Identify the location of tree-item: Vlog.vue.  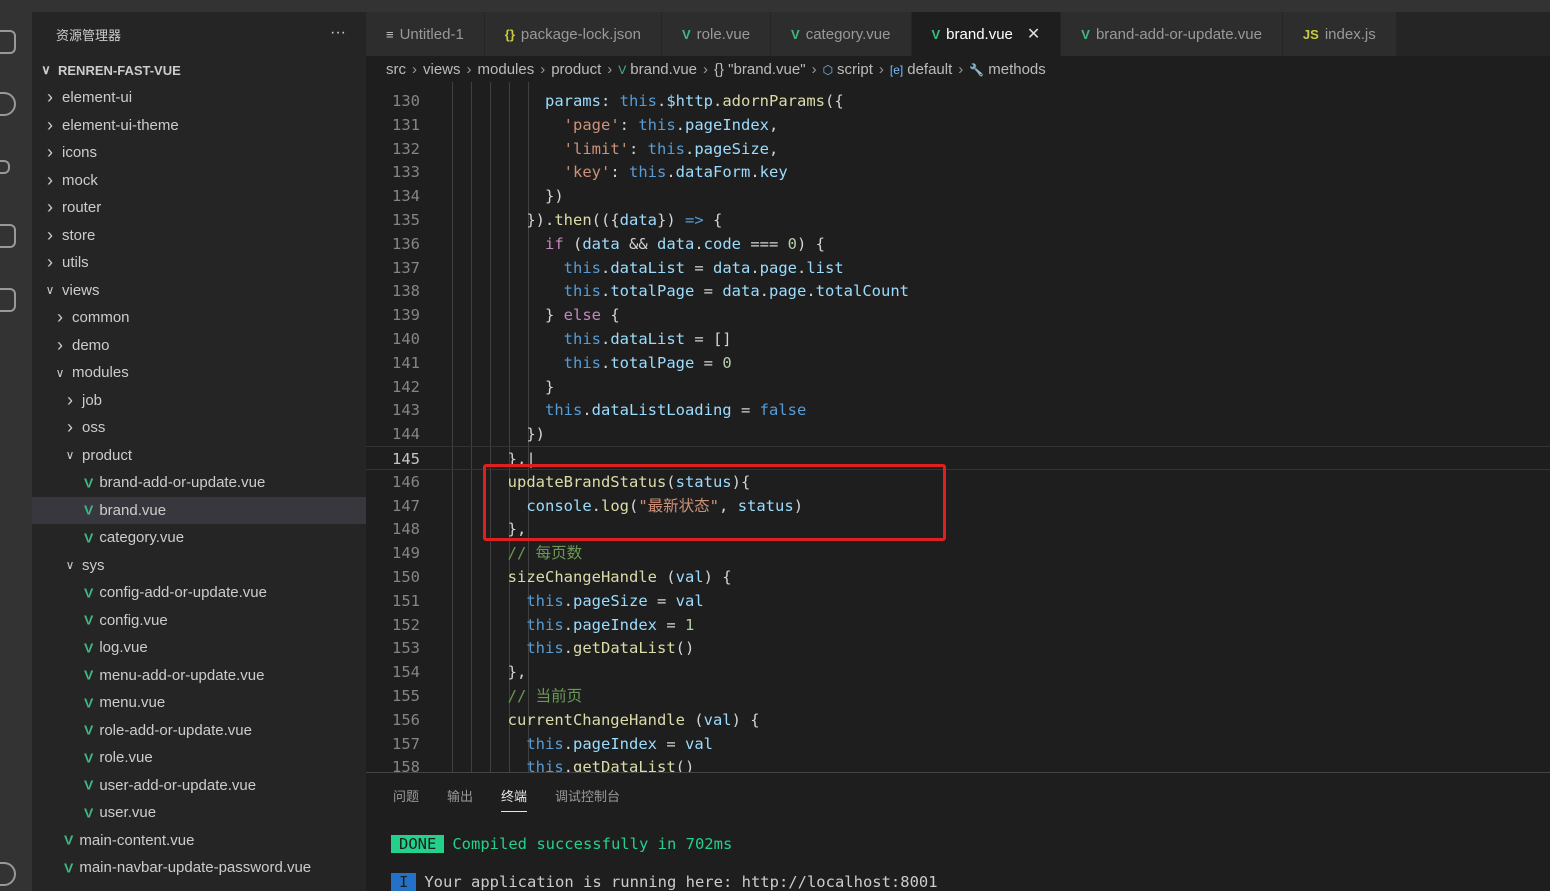
(199, 648).